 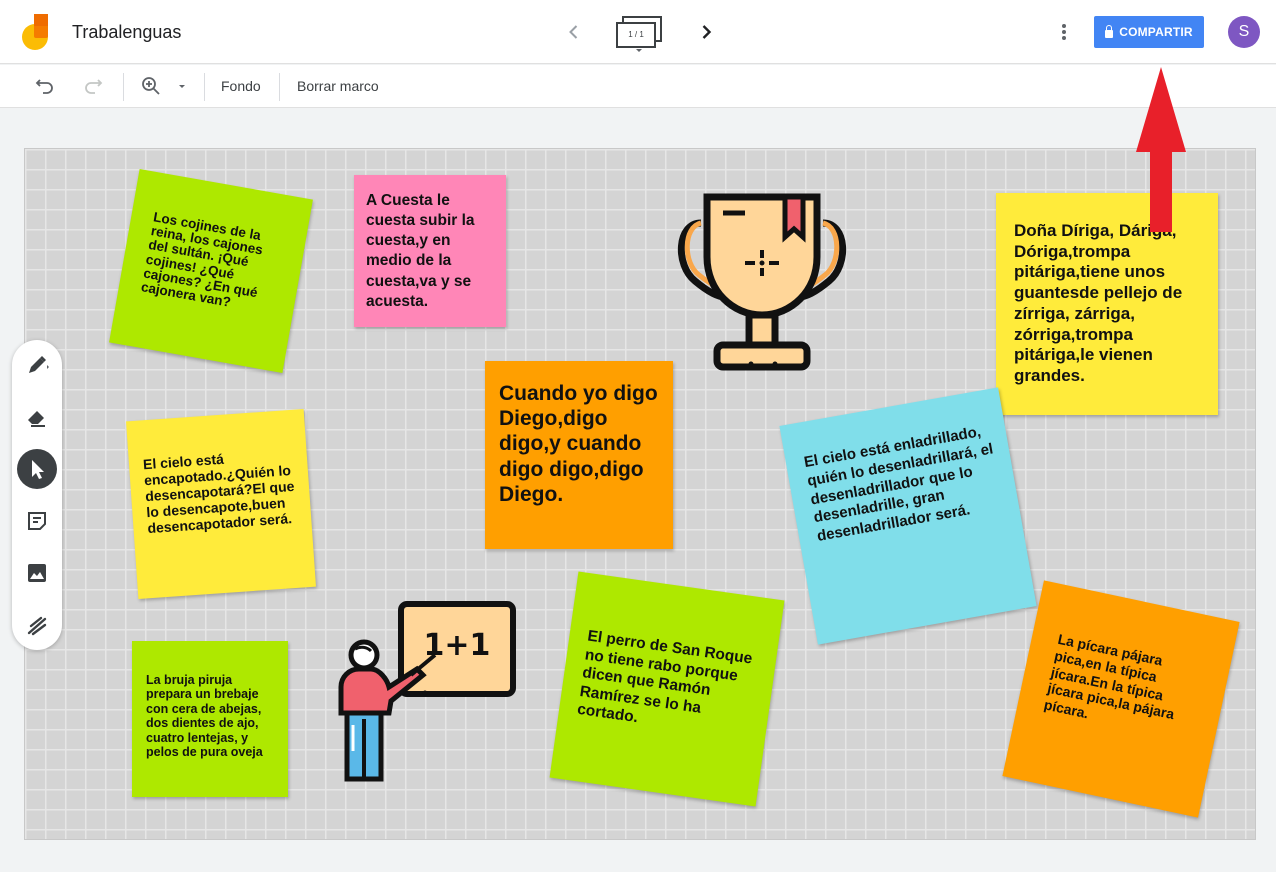 What do you see at coordinates (636, 35) in the screenshot?
I see `frame-indicator: 1 / 1` at bounding box center [636, 35].